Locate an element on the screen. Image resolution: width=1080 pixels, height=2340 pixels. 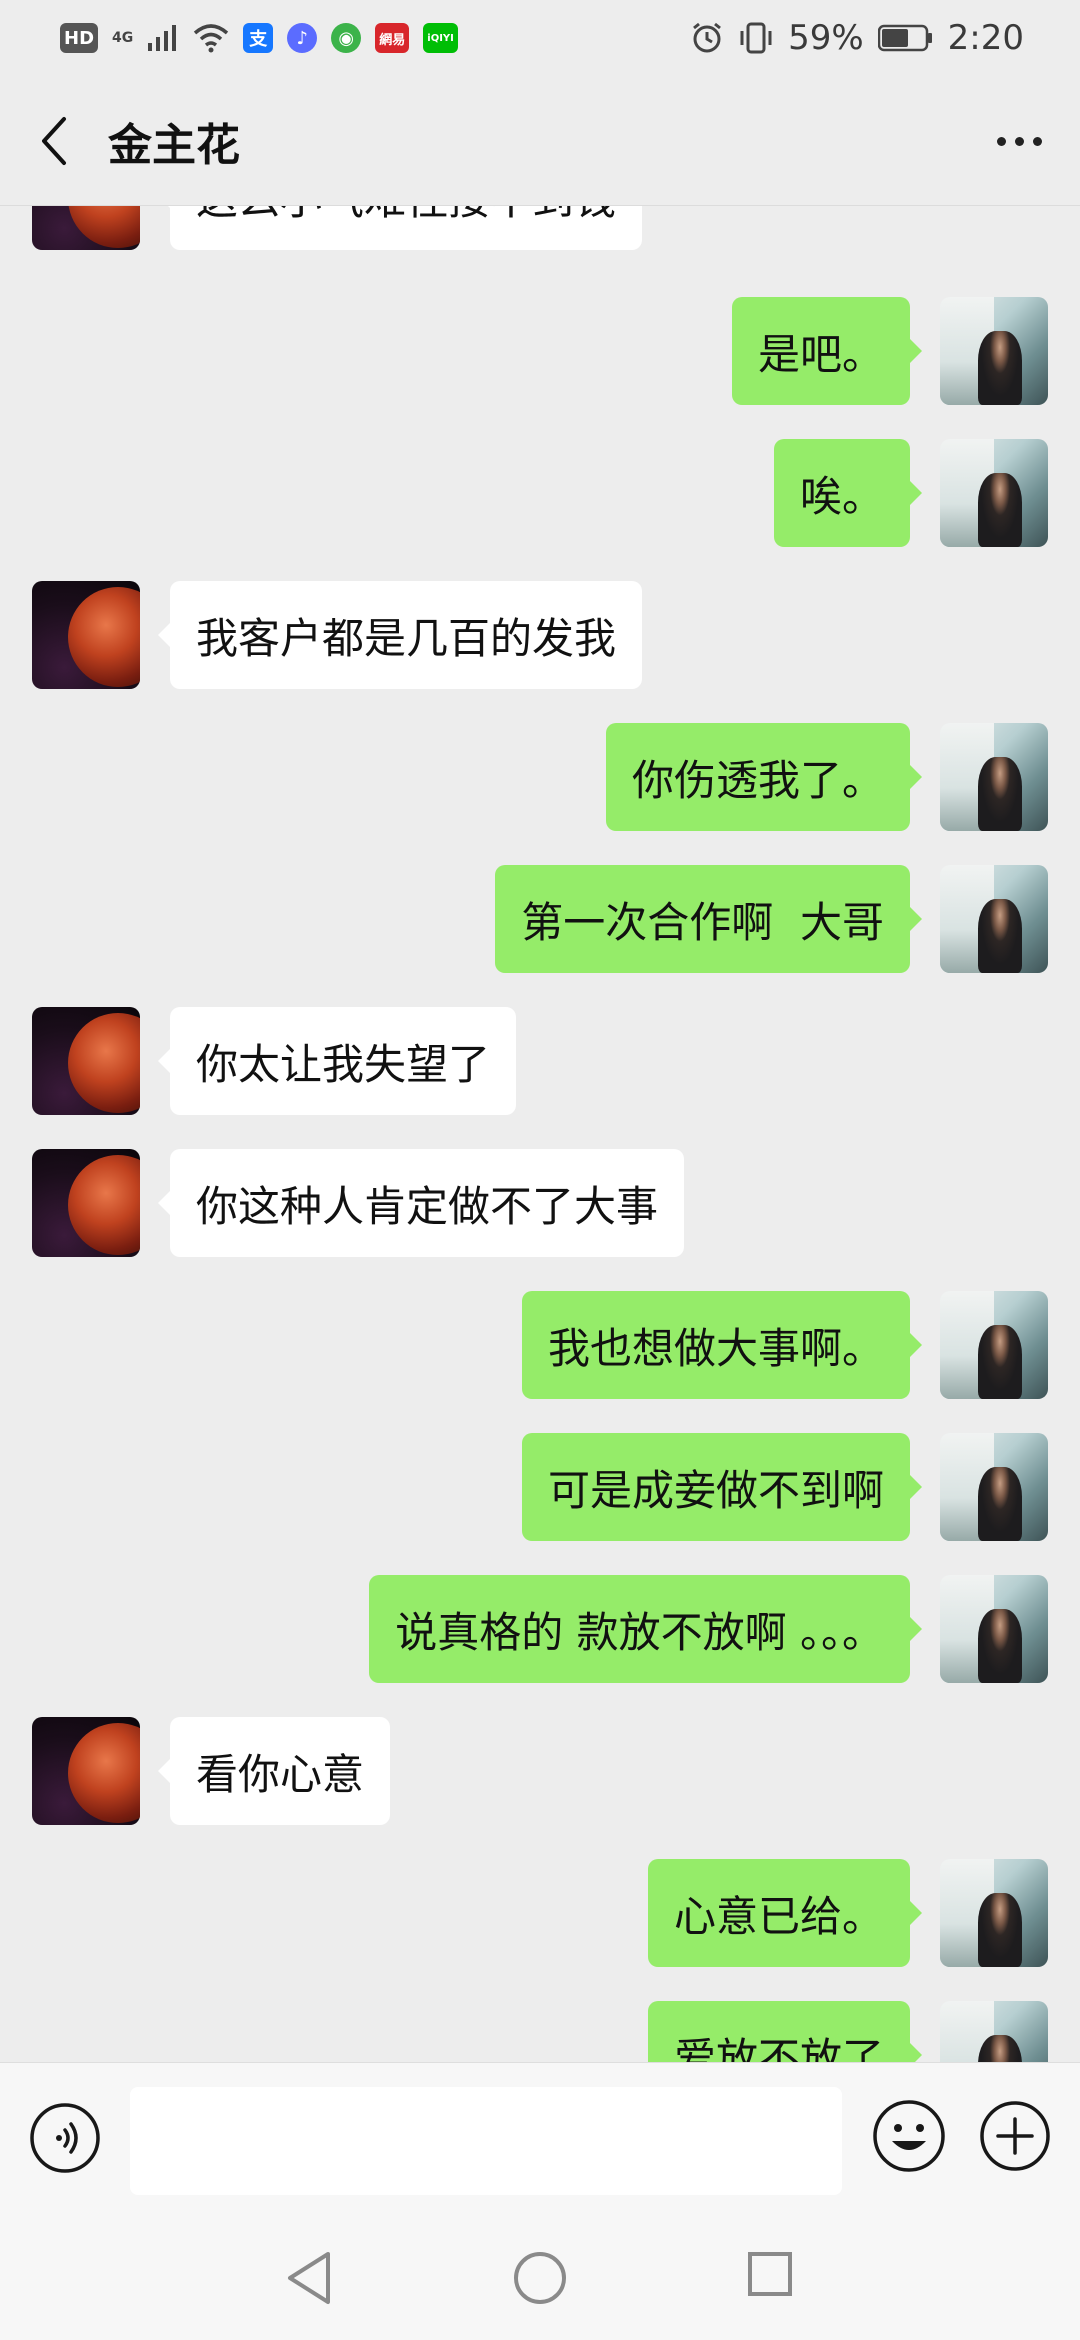
browser-icon: ◉ is located at coordinates (346, 38).